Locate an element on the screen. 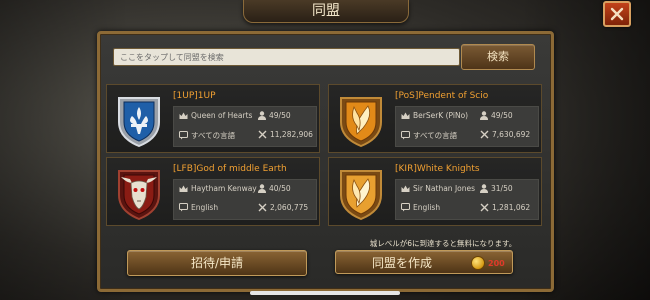 This screenshot has height=300, width=650. alliance-info: Haytham Kenway 40/50 English 2,060,775 is located at coordinates (245, 199).